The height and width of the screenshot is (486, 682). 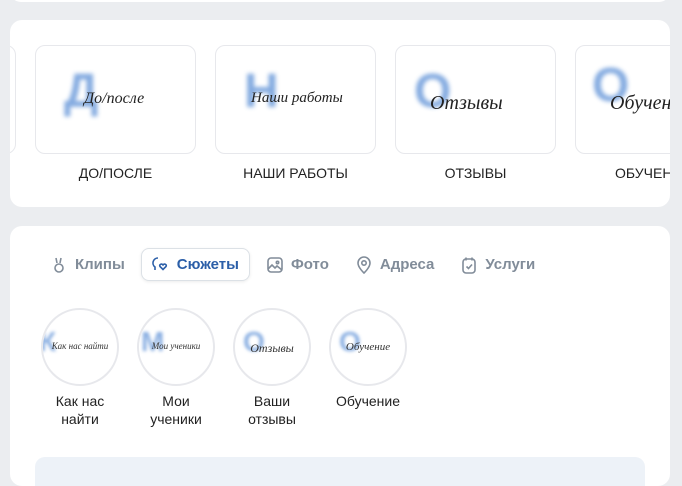 What do you see at coordinates (309, 264) in the screenshot?
I see `tab-label: Фото` at bounding box center [309, 264].